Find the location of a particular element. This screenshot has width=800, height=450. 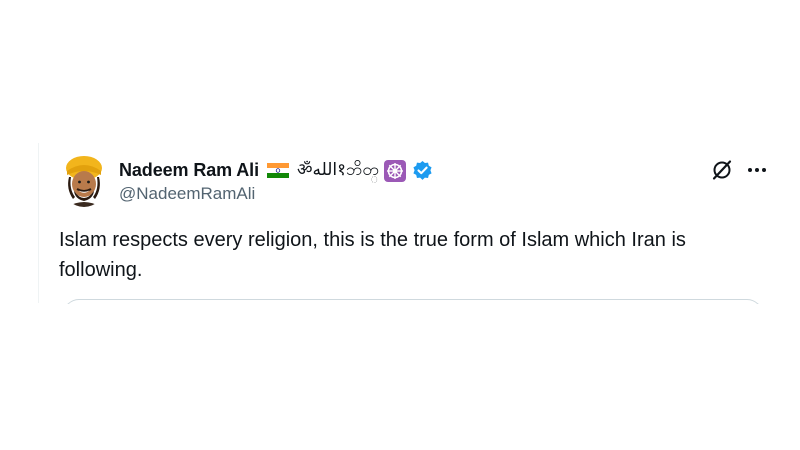

avatar is located at coordinates (84, 181).